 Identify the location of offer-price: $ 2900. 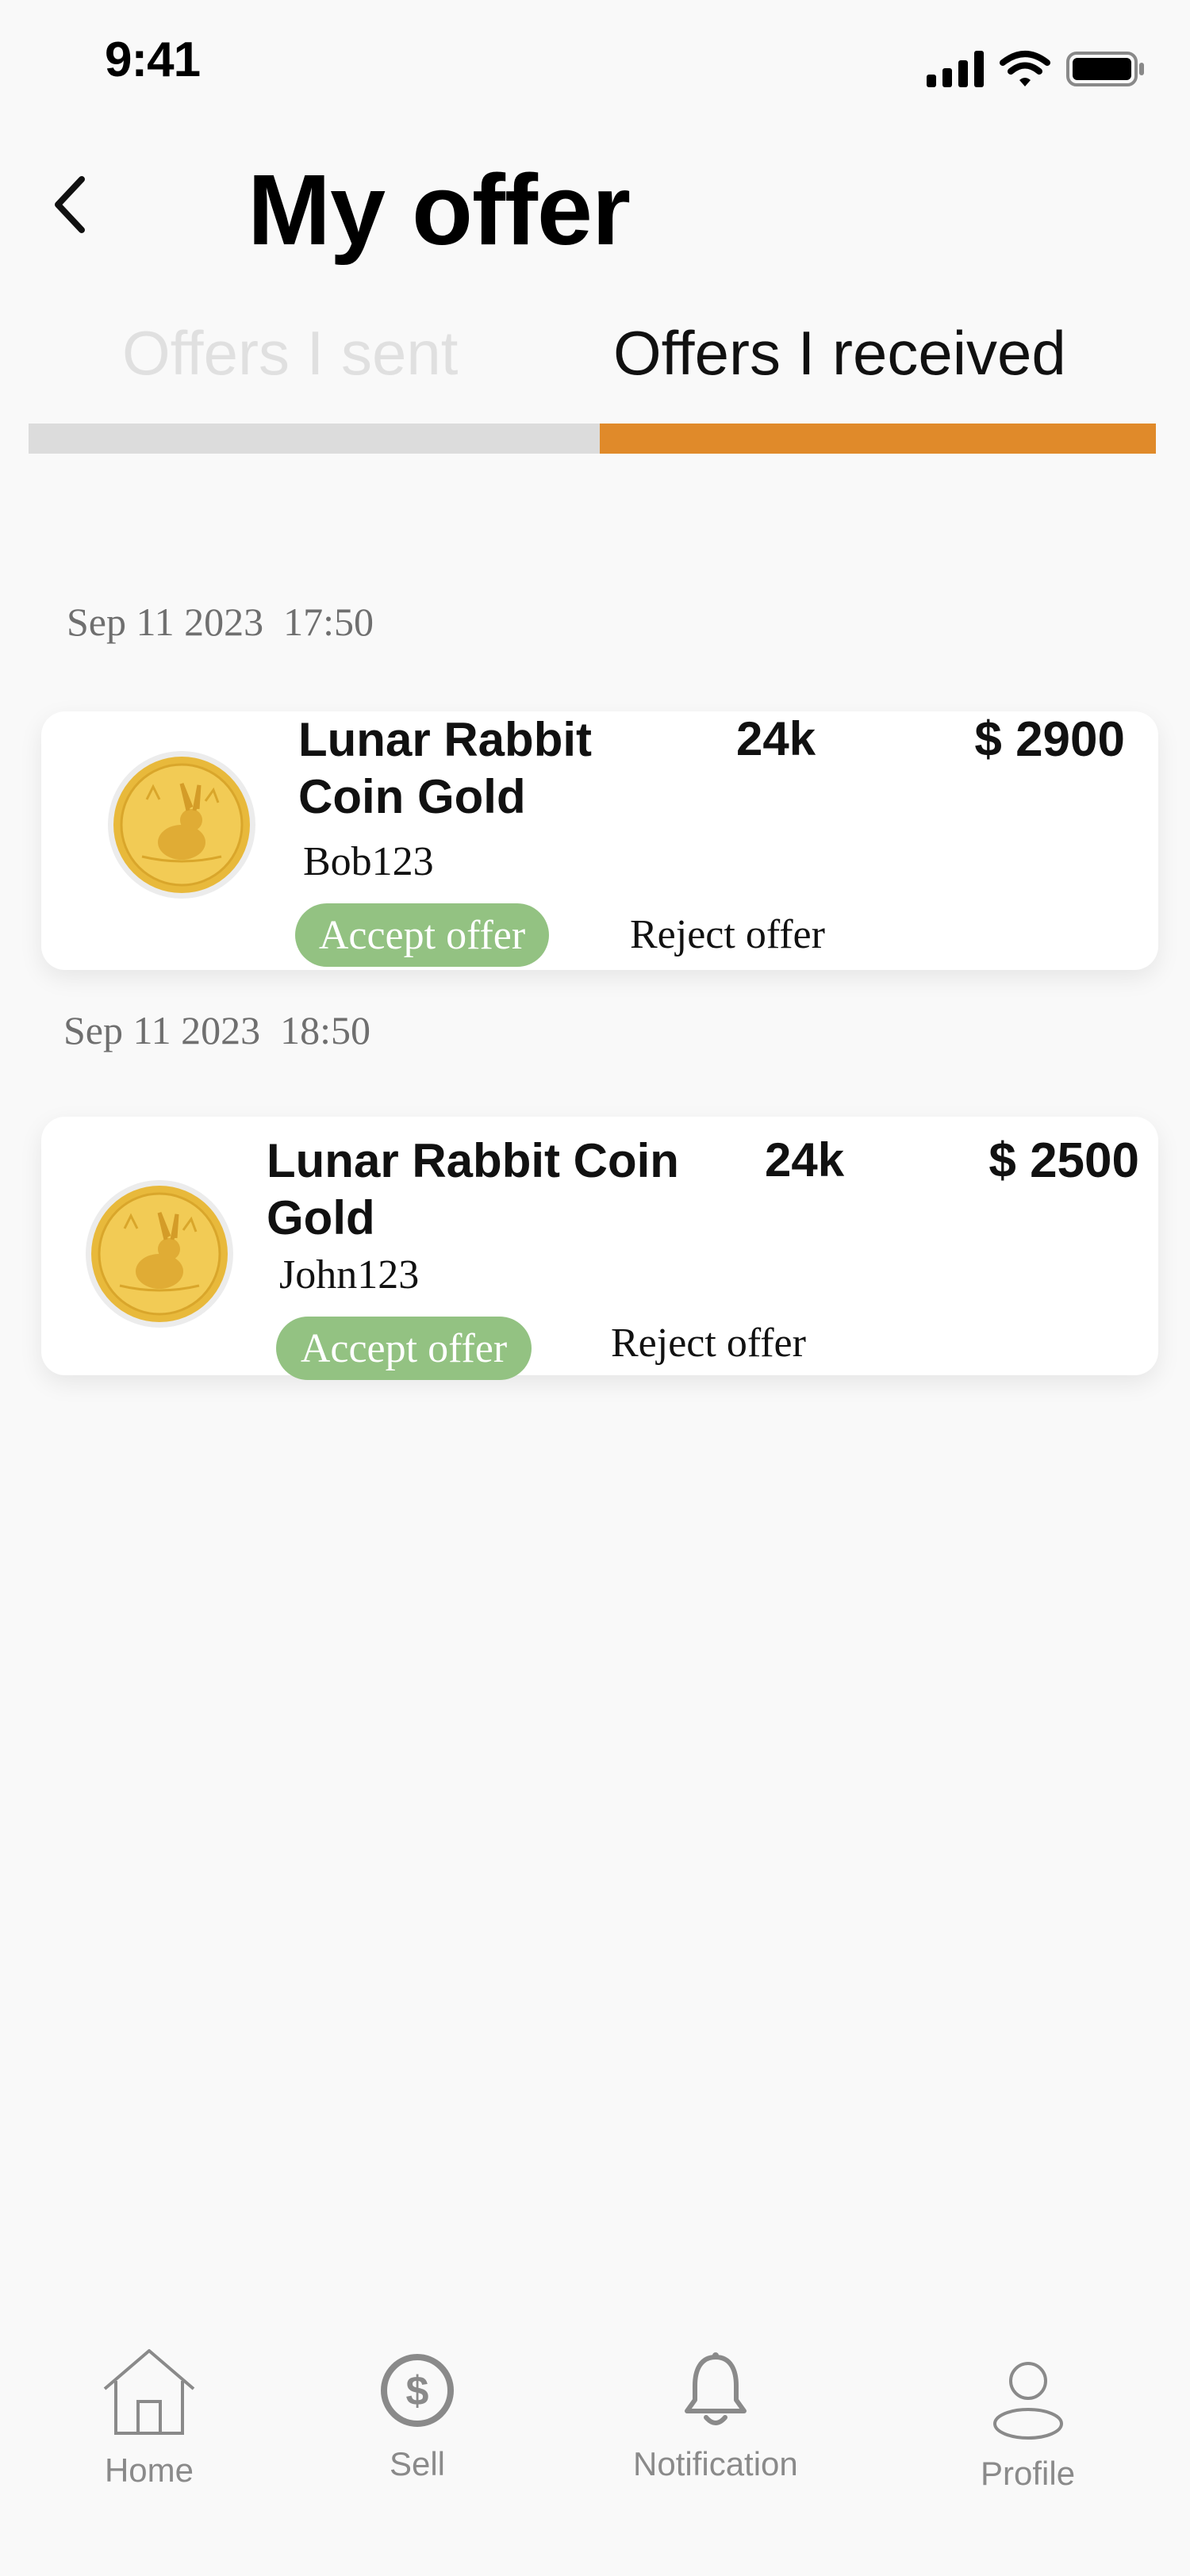
(1049, 739).